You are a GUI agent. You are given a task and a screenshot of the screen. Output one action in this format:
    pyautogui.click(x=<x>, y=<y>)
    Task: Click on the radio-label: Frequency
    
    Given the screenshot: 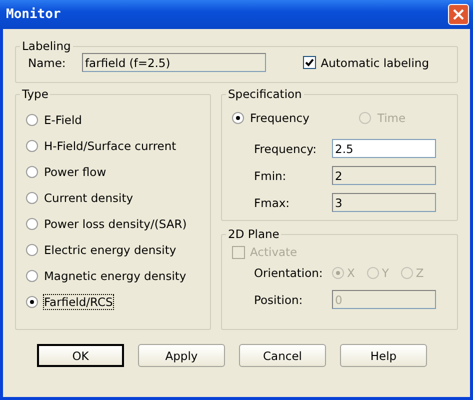 What is the action you would take?
    pyautogui.click(x=280, y=118)
    